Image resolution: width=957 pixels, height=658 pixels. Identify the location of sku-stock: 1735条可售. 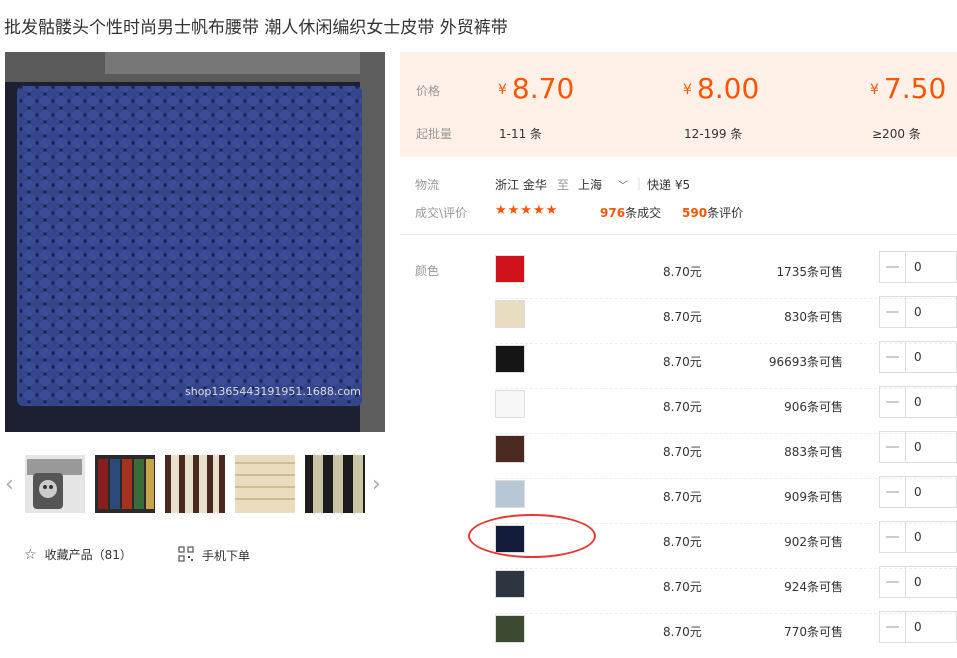
(809, 272).